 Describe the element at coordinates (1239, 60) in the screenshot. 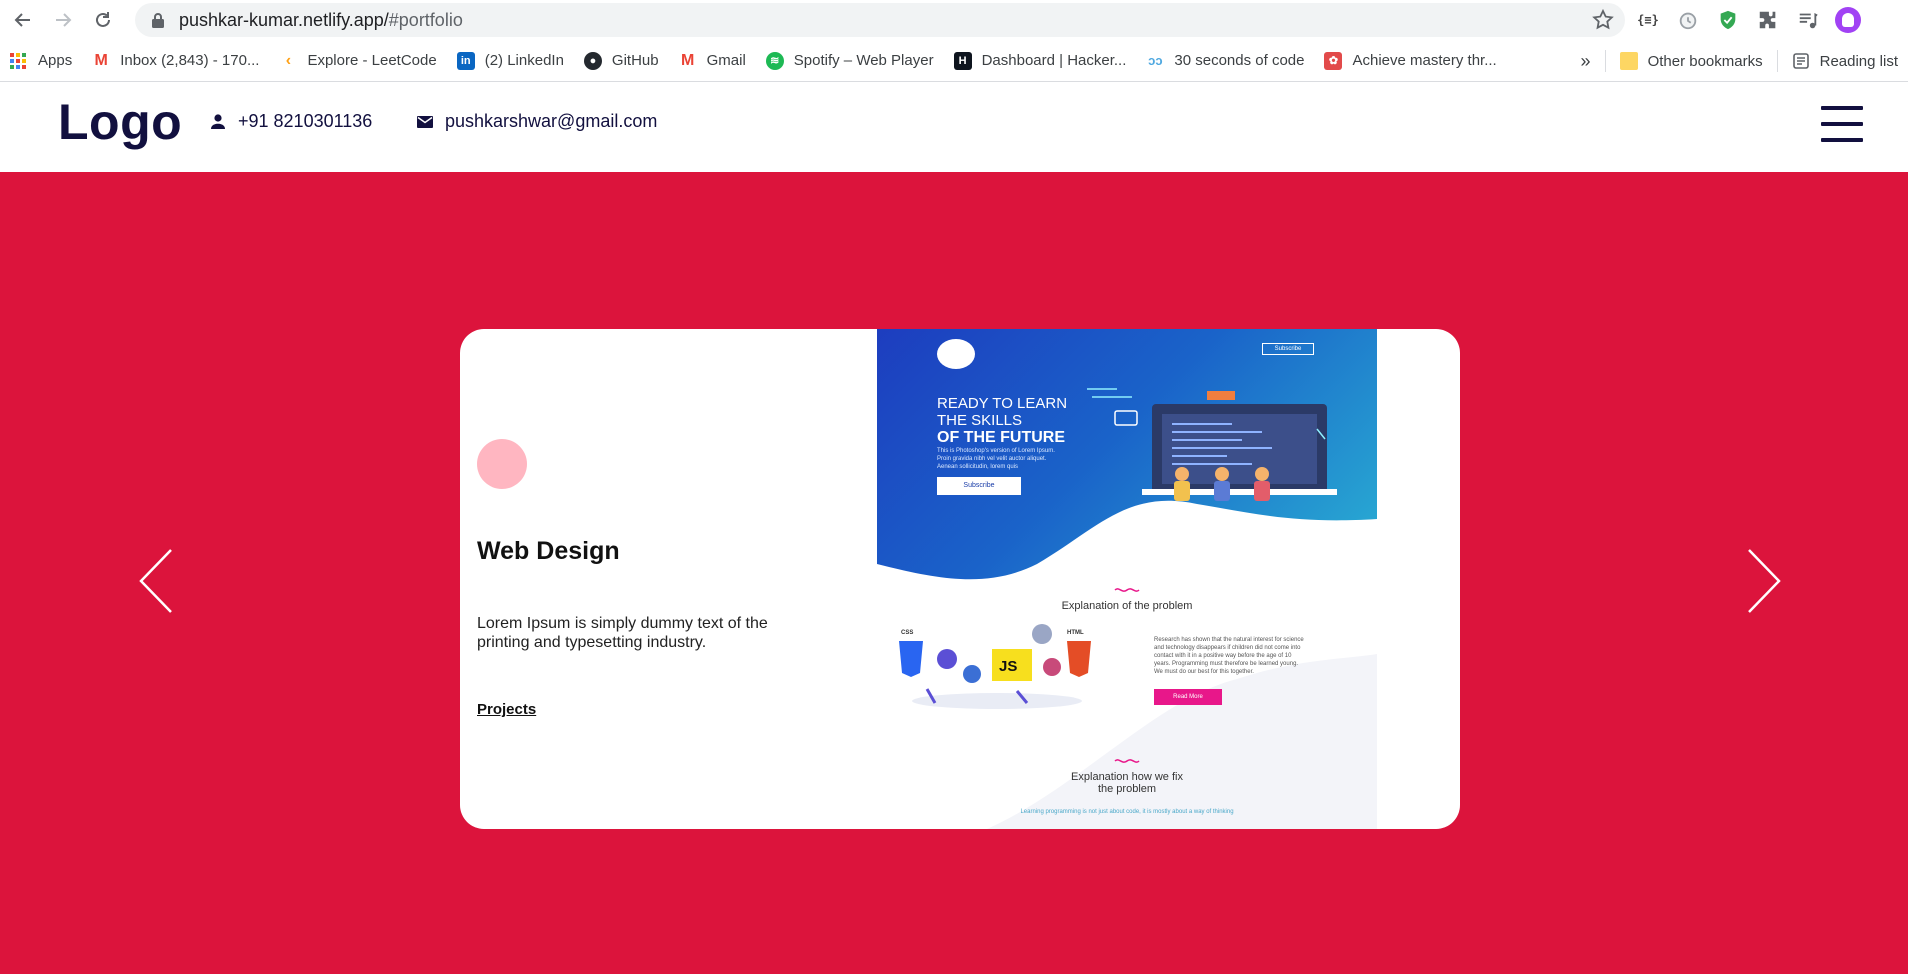

I see `bookmark-label: 30 seconds of code` at that location.